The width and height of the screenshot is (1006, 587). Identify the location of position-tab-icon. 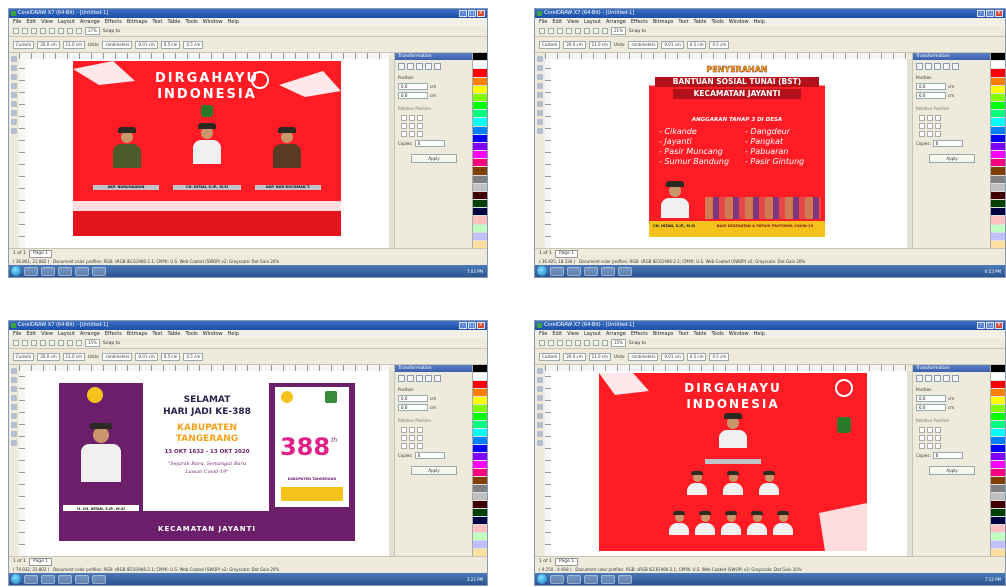
(401, 66).